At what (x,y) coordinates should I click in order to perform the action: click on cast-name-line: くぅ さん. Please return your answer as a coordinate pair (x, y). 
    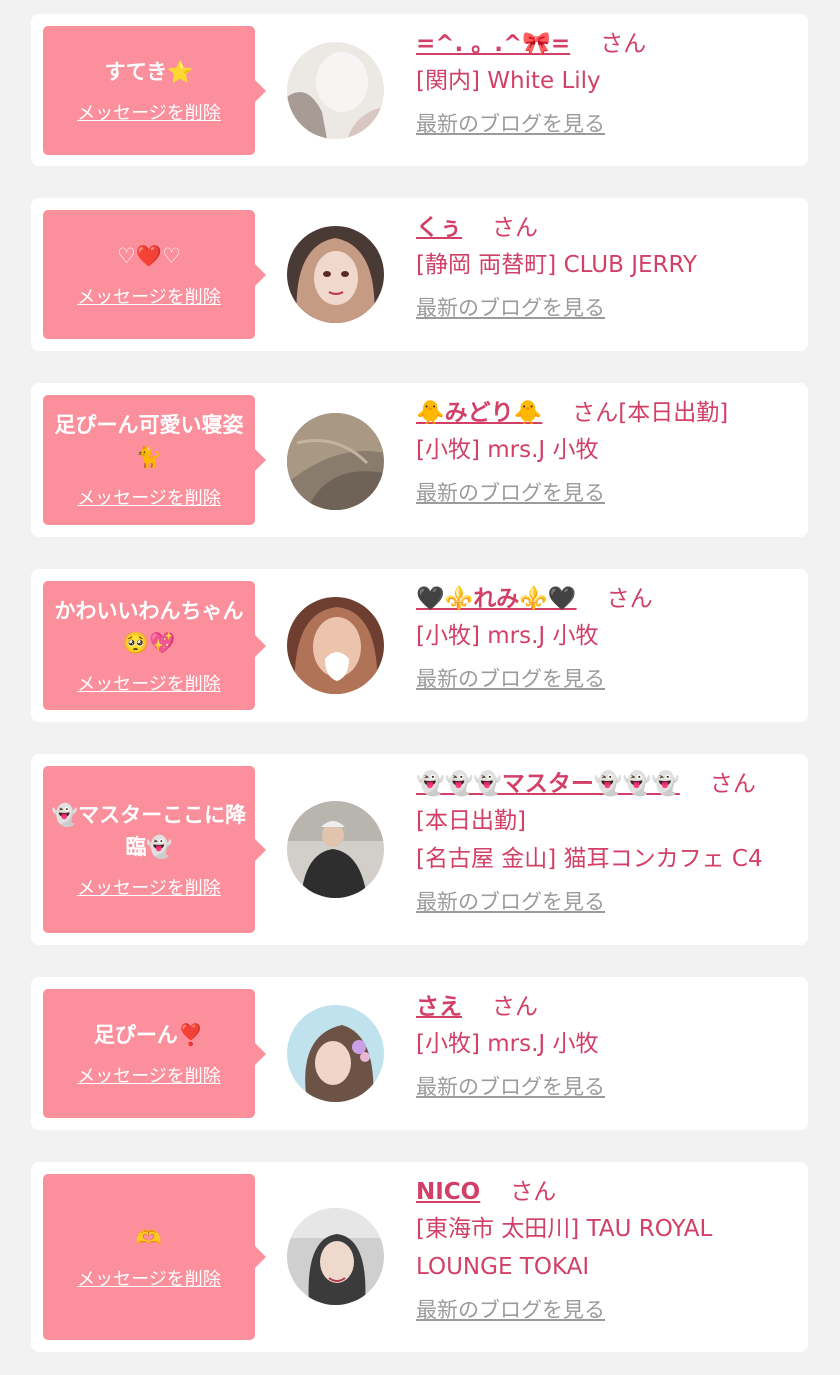
    Looking at the image, I should click on (606, 228).